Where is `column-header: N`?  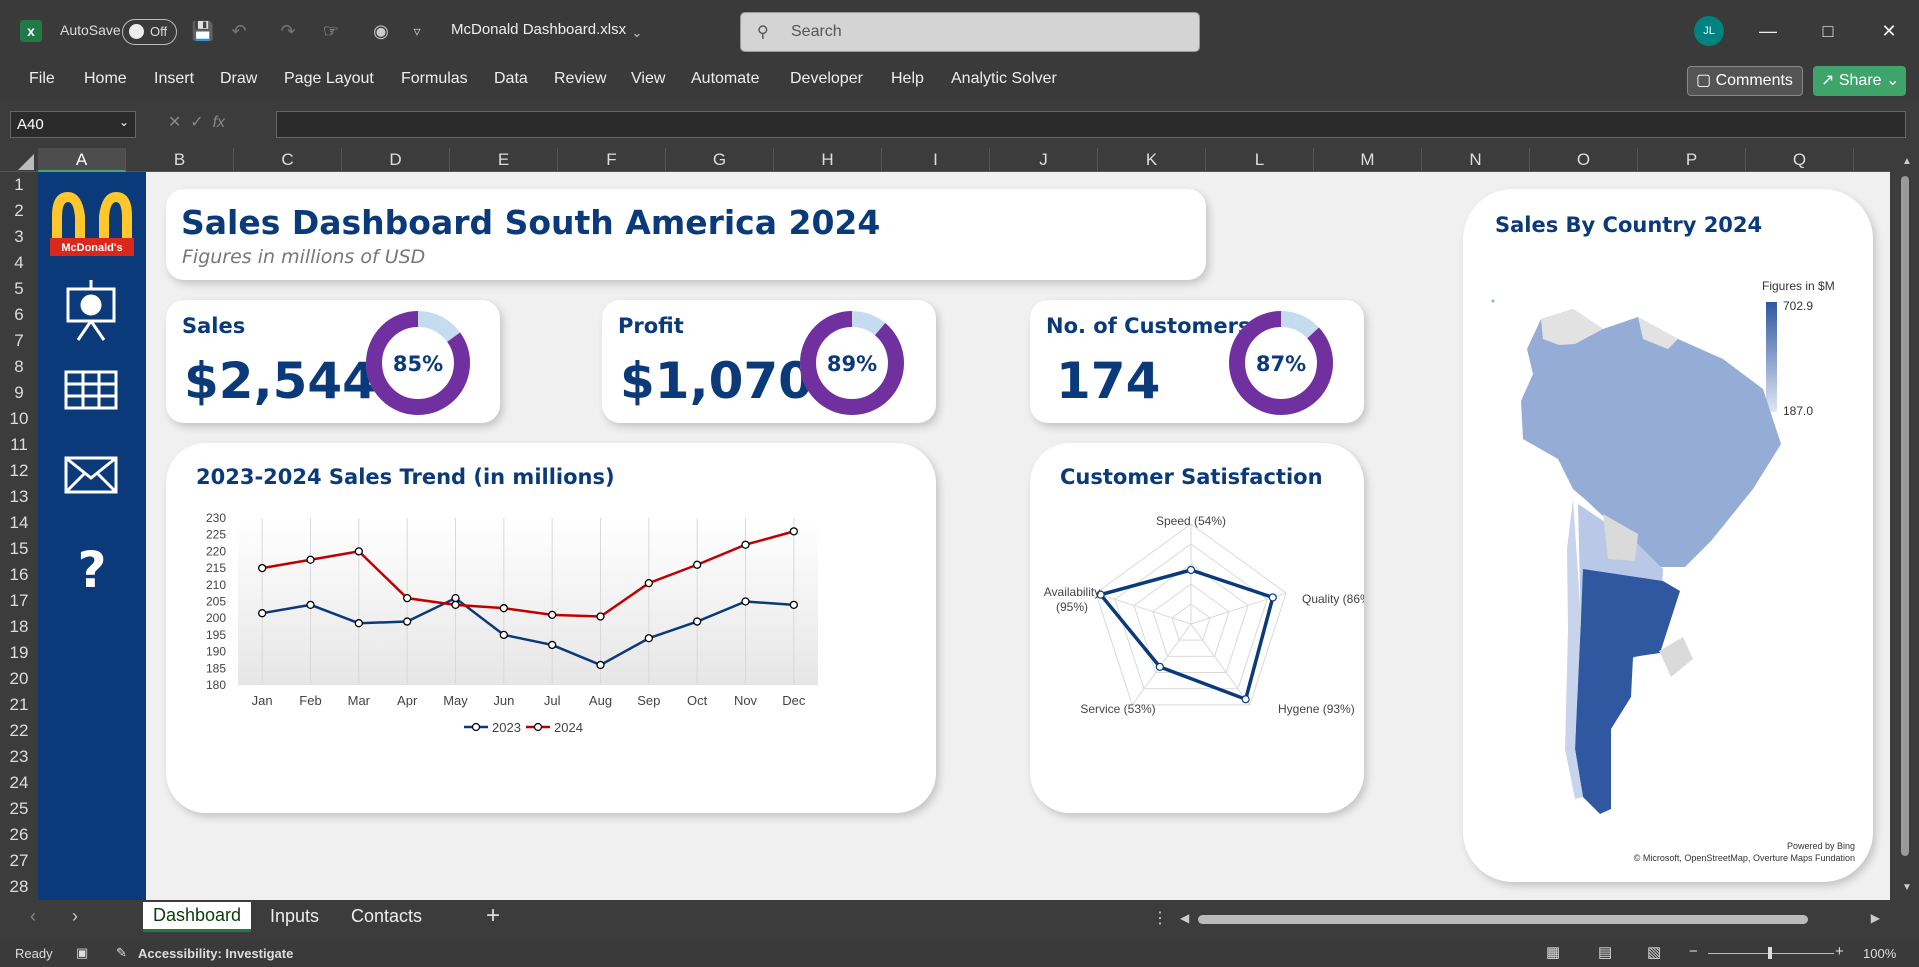
column-header: N is located at coordinates (1476, 160).